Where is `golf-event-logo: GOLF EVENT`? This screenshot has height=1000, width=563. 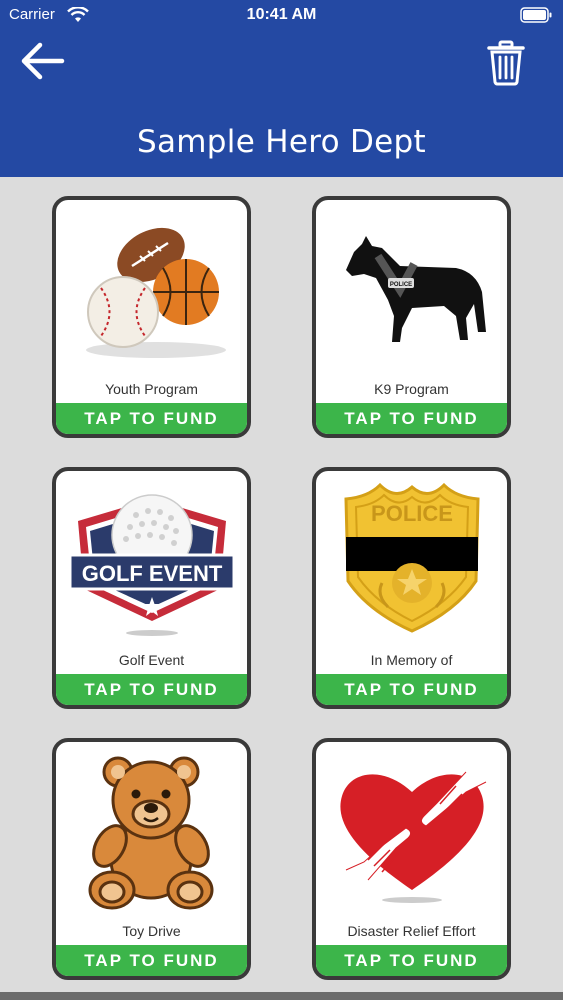
golf-event-logo: GOLF EVENT is located at coordinates (152, 565).